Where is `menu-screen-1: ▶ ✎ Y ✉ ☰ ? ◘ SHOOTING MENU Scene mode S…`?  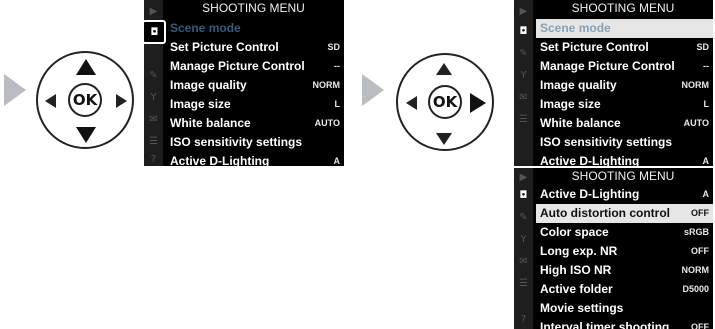
menu-screen-1: ▶ ✎ Y ✉ ☰ ? ◘ SHOOTING MENU Scene mode S… is located at coordinates (244, 83).